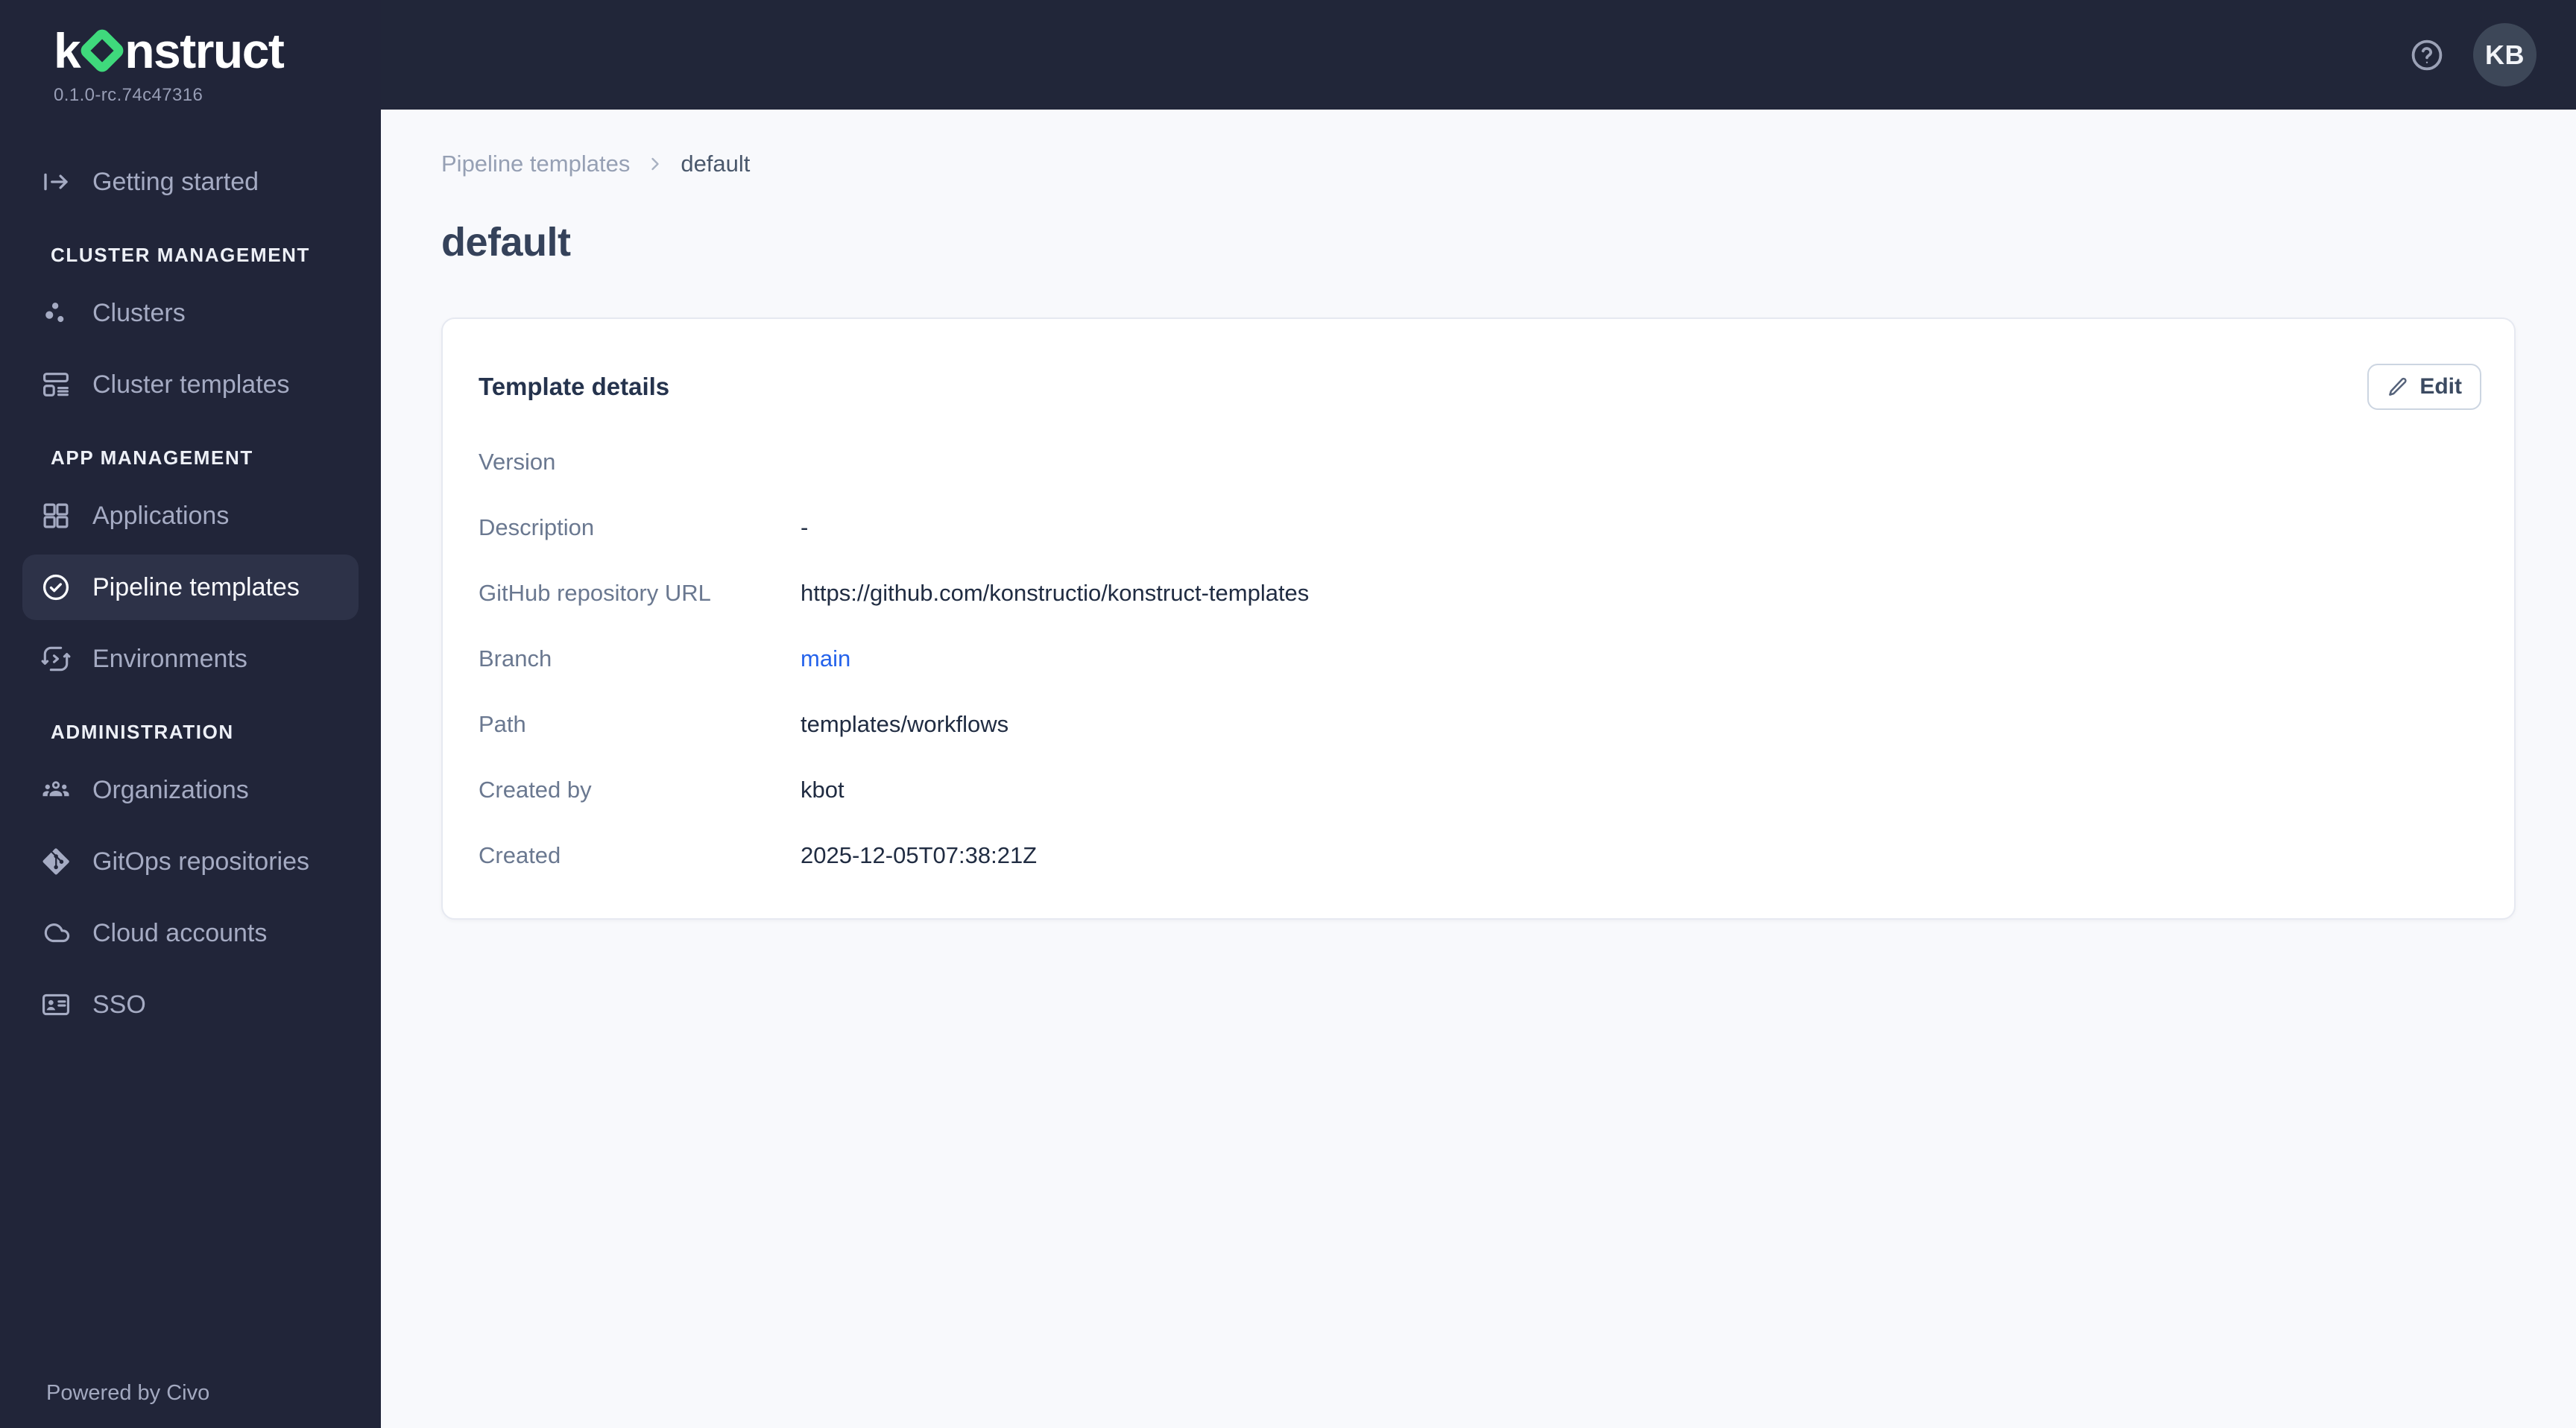 This screenshot has height=1428, width=2576. I want to click on sidebar-section-app-management: APP MANAGEMENT, so click(152, 457).